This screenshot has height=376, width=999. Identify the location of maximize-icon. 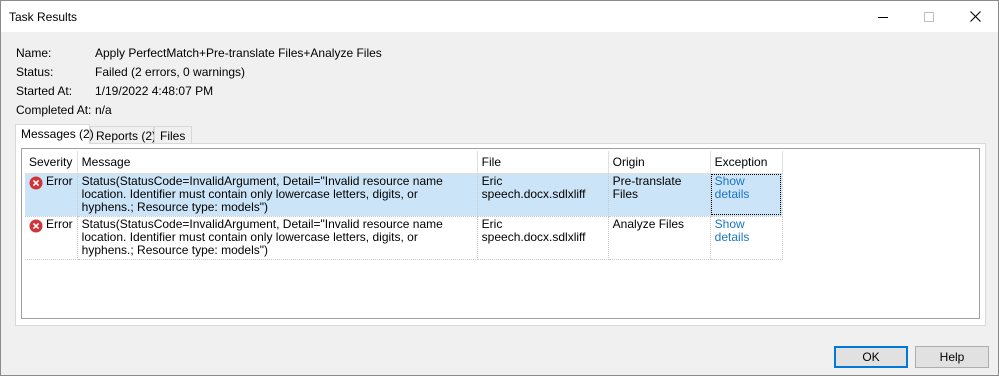
(929, 16).